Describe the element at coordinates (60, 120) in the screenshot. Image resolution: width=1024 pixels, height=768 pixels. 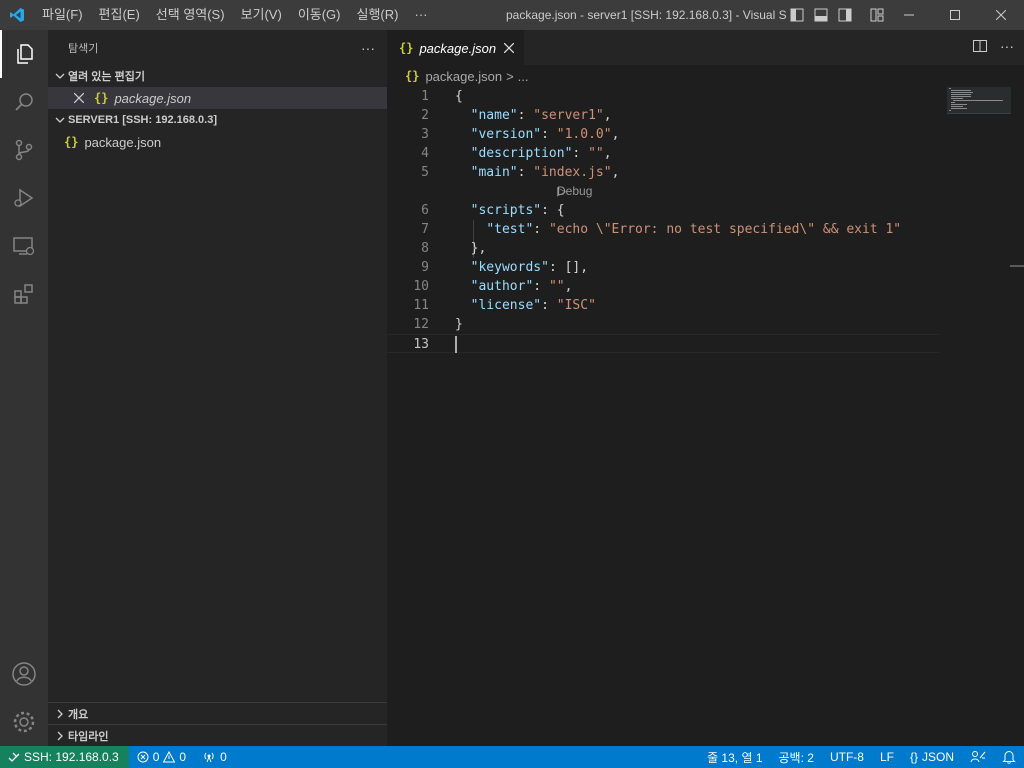
I see `chevron-down-icon` at that location.